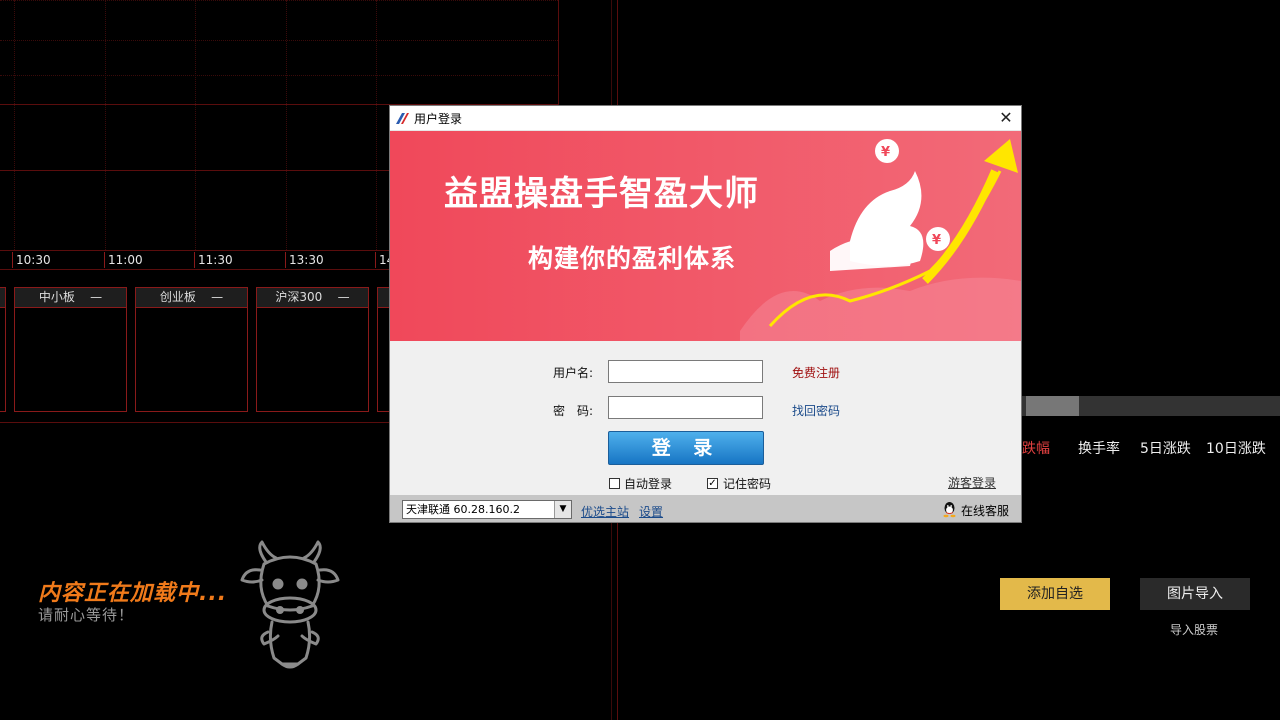 This screenshot has height=720, width=1280. I want to click on index-header: 沪深300 —, so click(312, 298).